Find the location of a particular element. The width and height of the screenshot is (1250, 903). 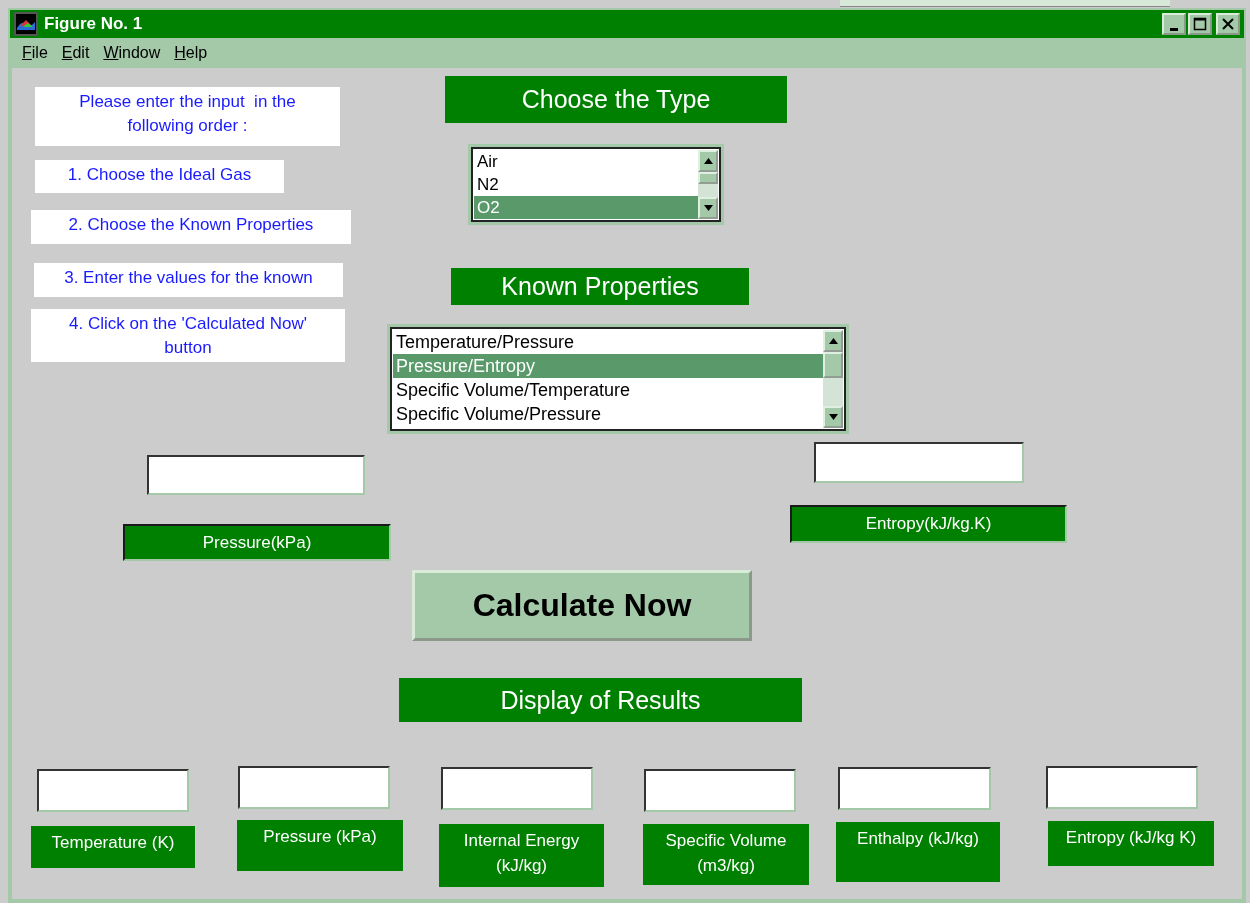

maximize-icon is located at coordinates (1200, 24).